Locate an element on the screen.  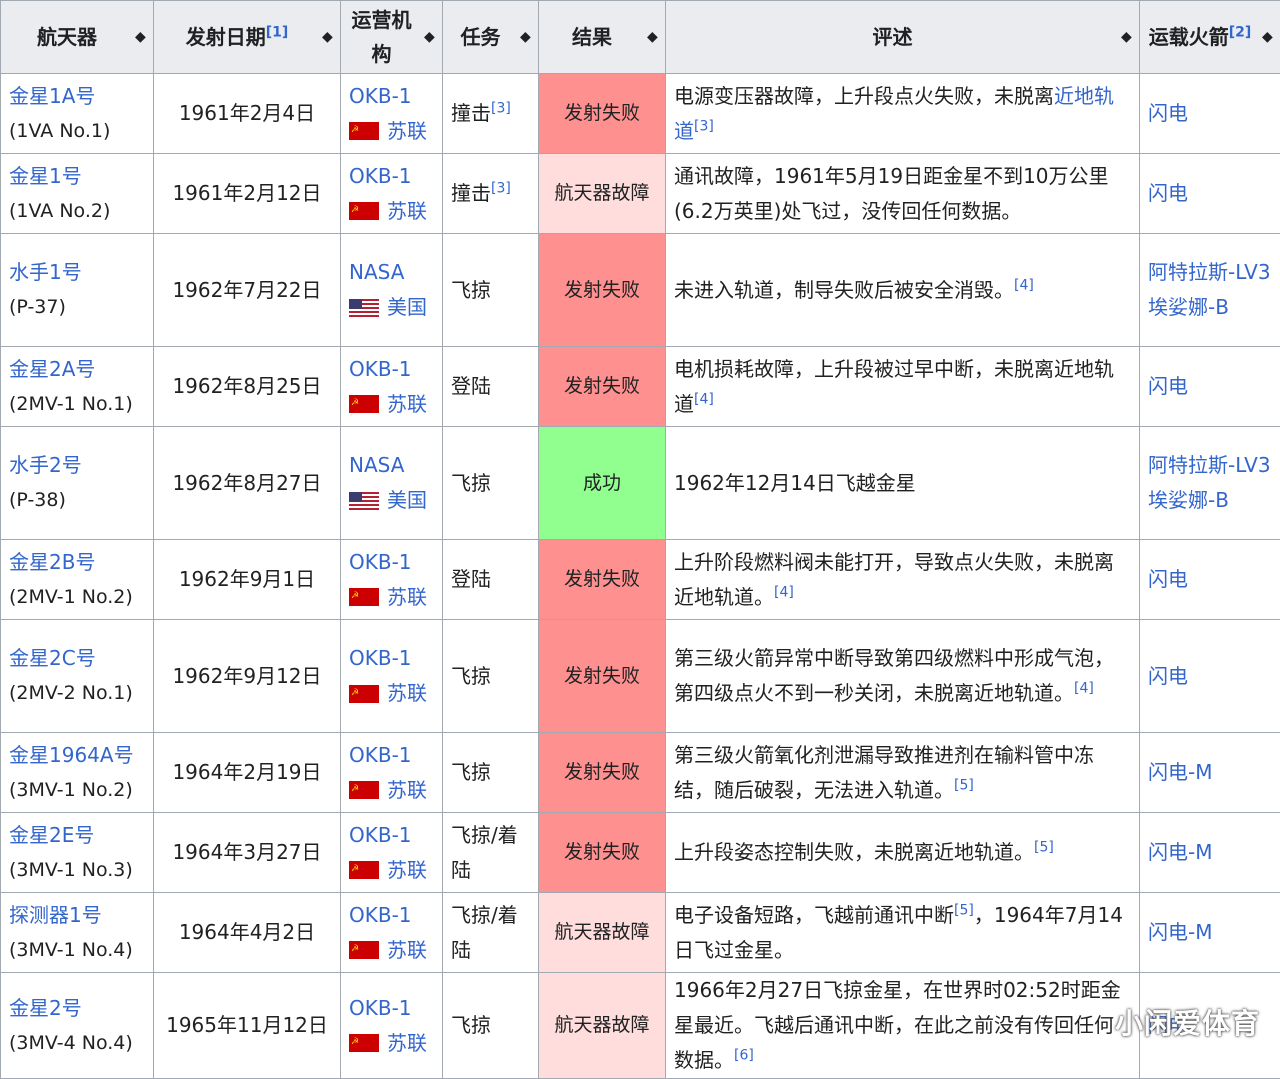
header-launch-date: 发射日期[1] is located at coordinates (247, 37).